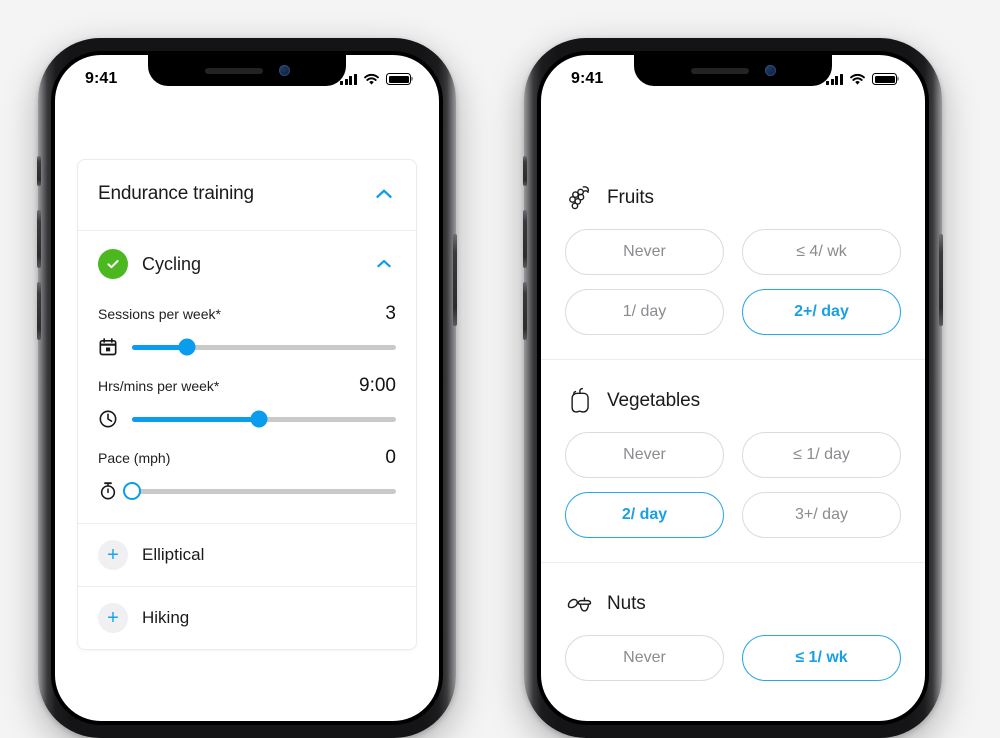 This screenshot has width=1000, height=738. I want to click on section-header: Nuts, so click(733, 599).